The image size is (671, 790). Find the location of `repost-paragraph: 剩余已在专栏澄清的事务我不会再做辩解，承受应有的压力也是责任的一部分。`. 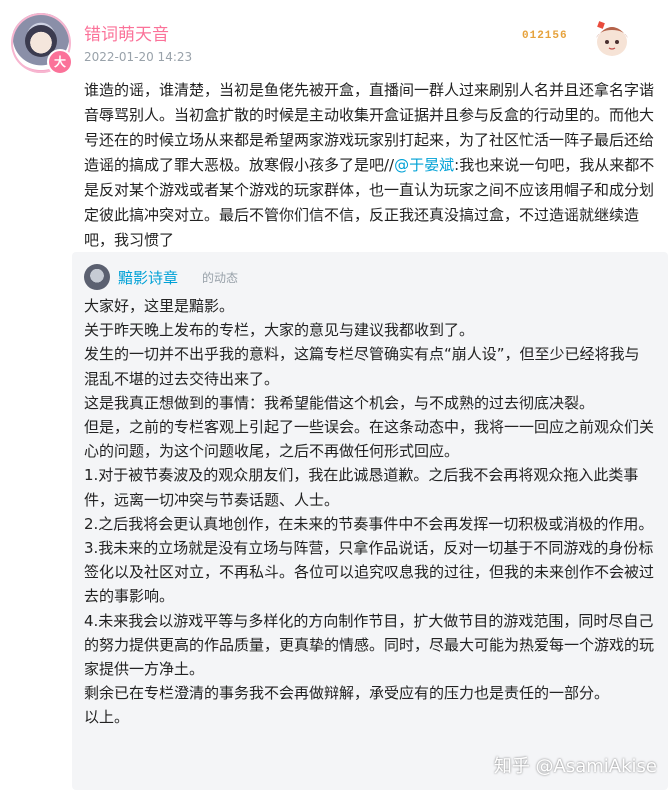

repost-paragraph: 剩余已在专栏澄清的事务我不会再做辩解，承受应有的压力也是责任的一部分。 is located at coordinates (347, 693).